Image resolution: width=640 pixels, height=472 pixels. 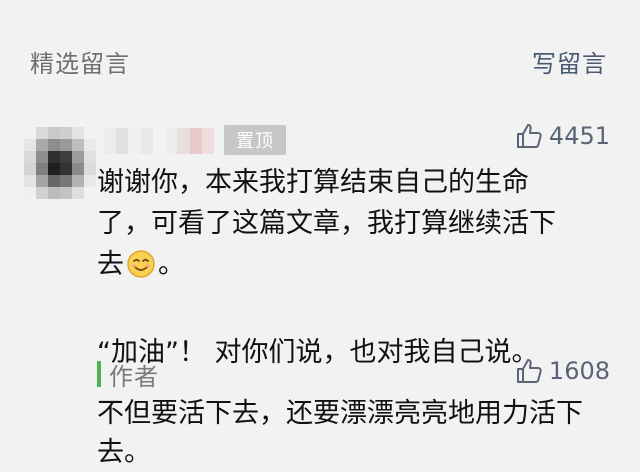 I want to click on author-label: 作者, so click(x=134, y=376).